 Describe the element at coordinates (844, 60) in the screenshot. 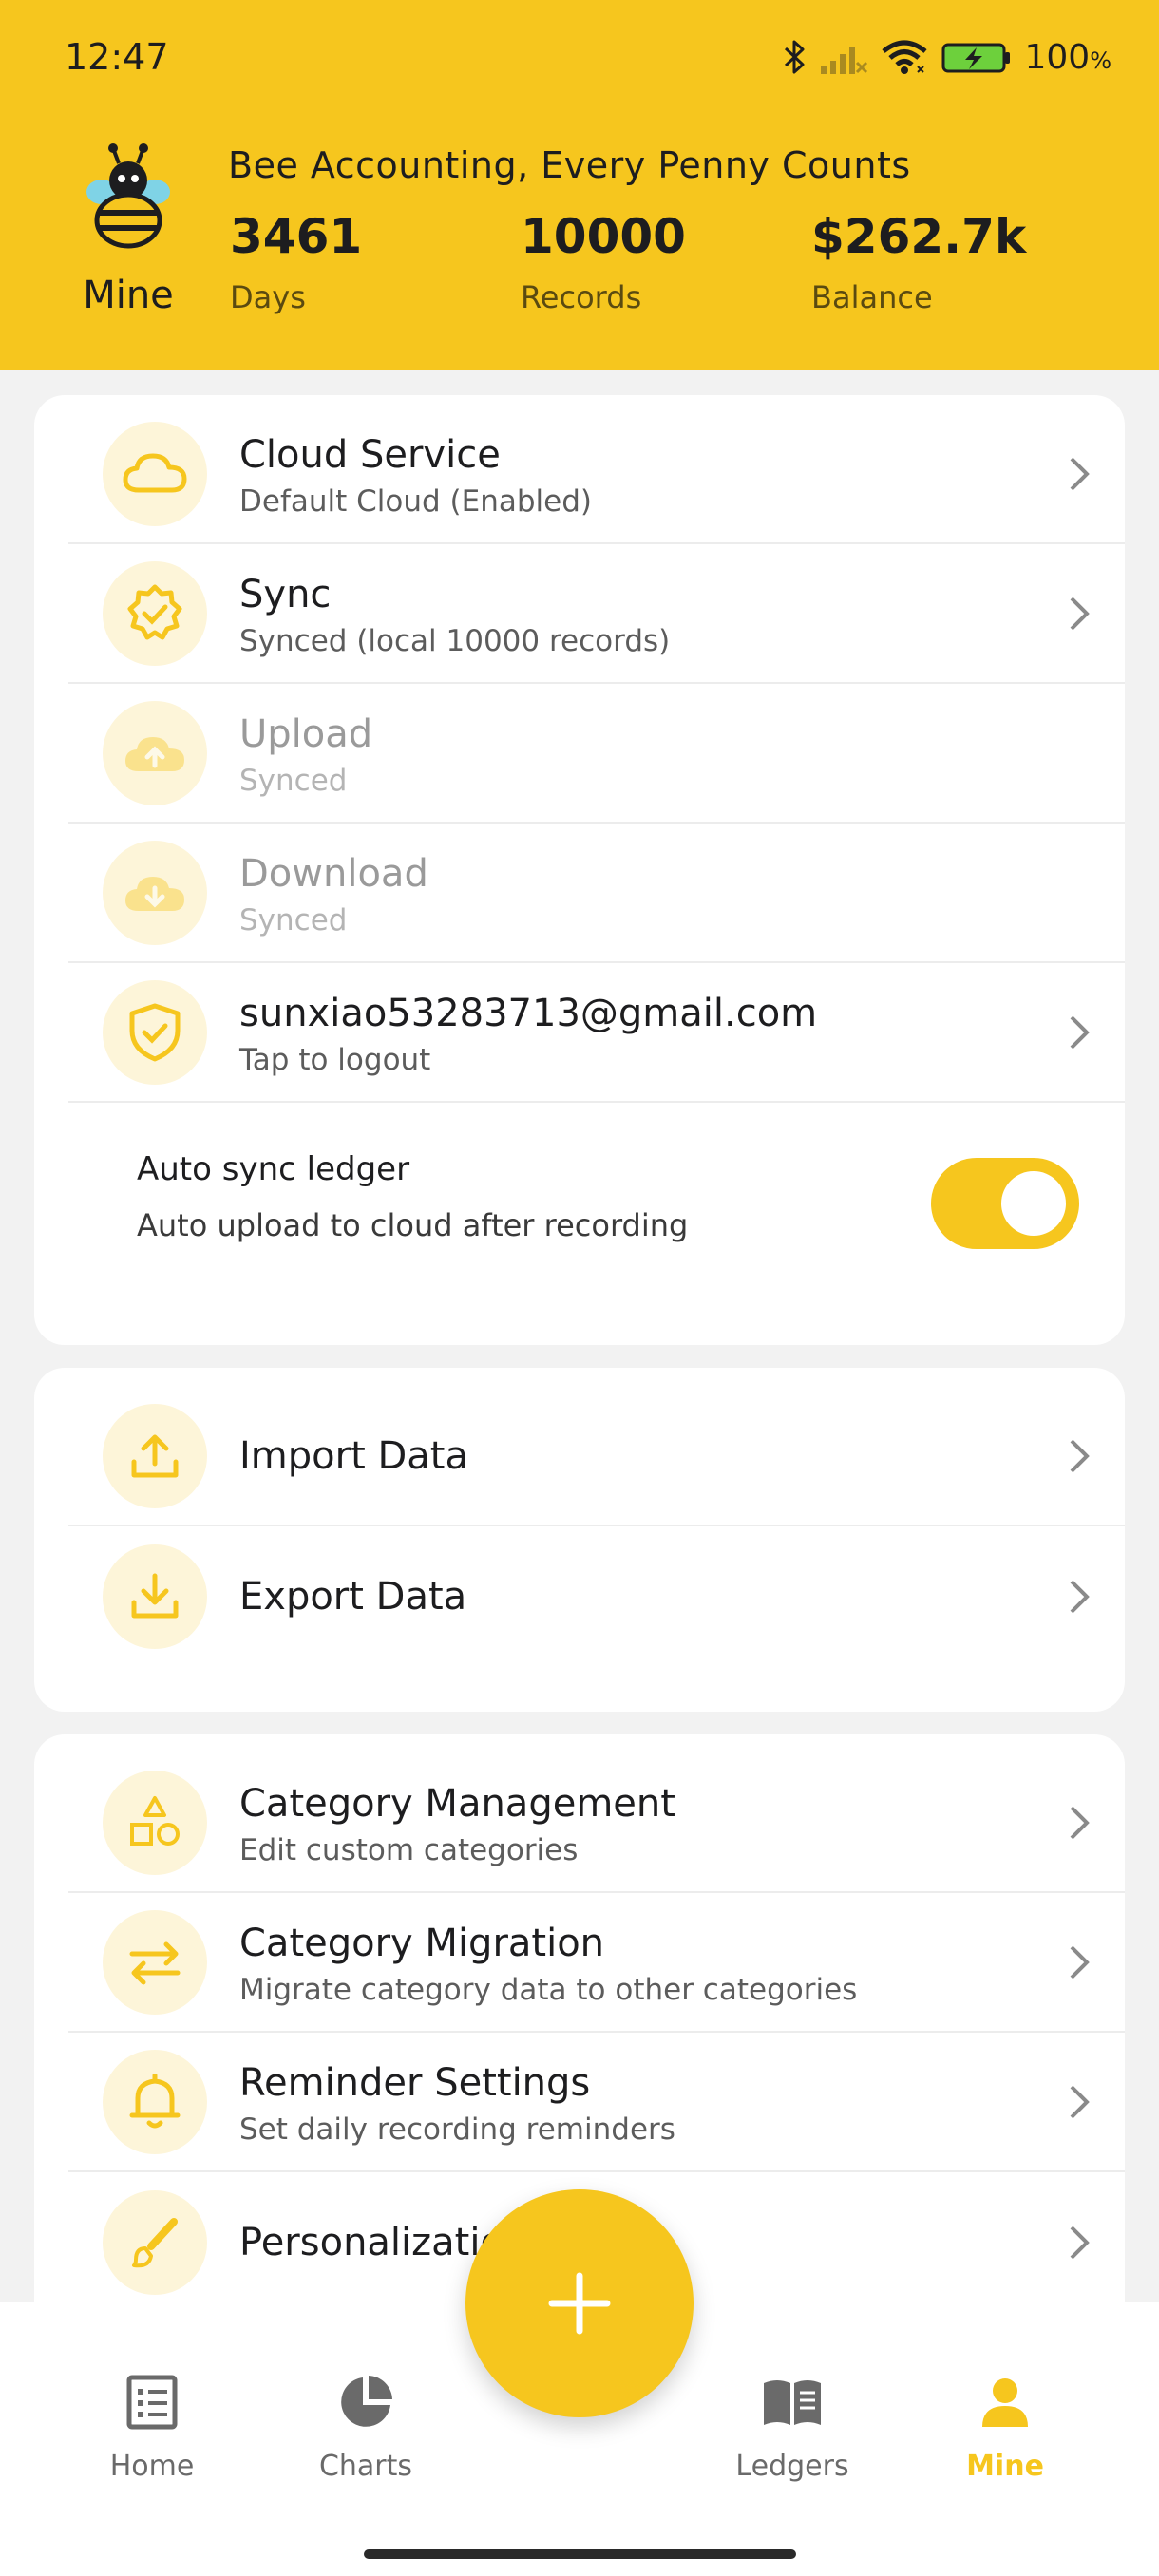

I see `signal-off-icon` at that location.